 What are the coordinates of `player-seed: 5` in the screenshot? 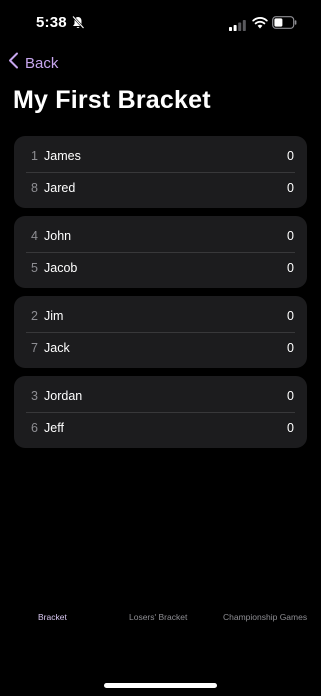 It's located at (34, 268).